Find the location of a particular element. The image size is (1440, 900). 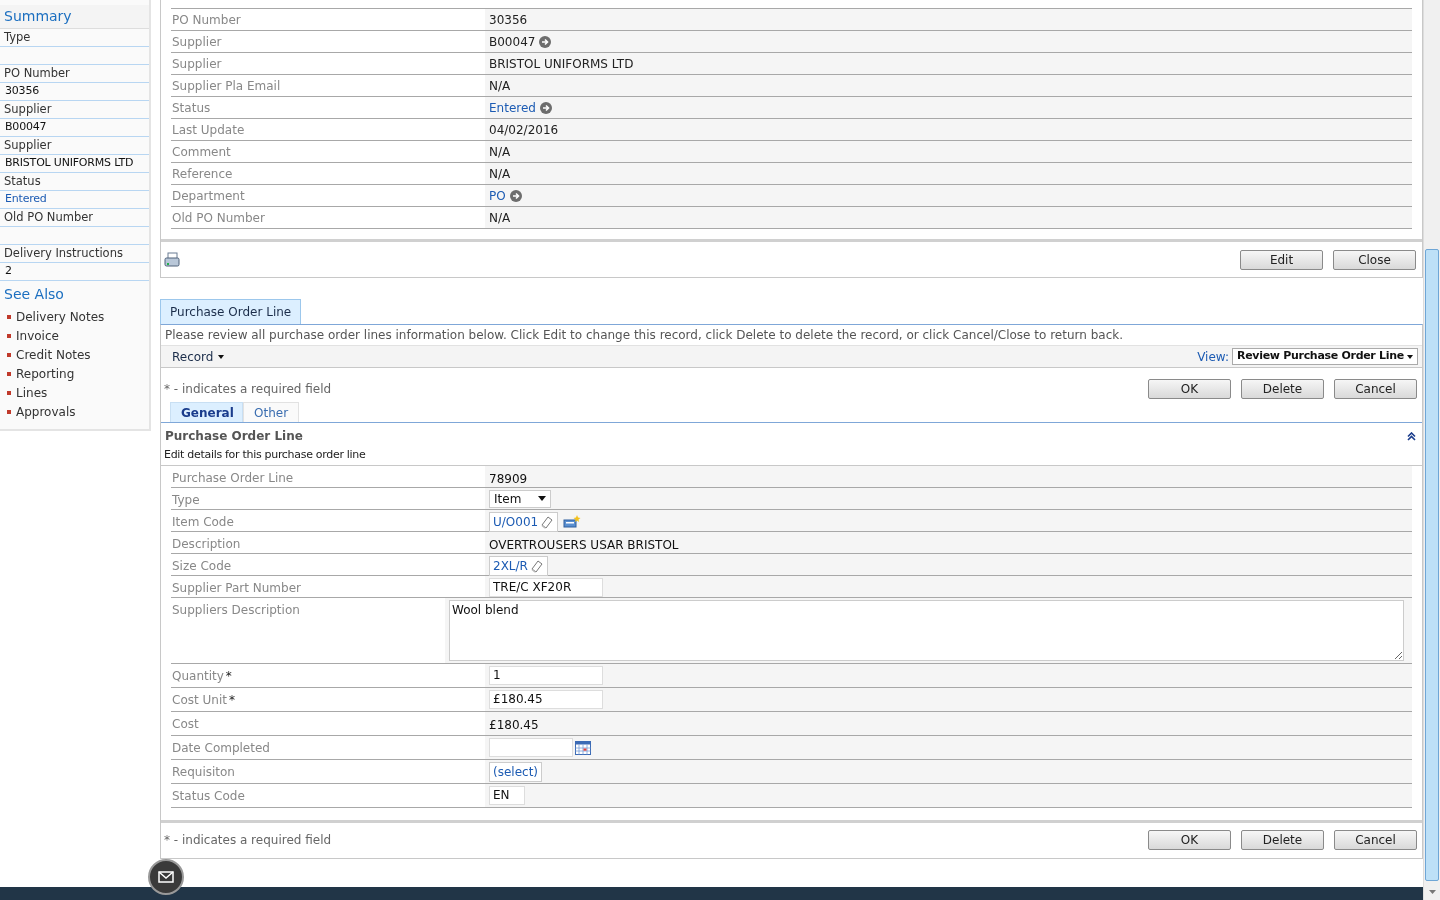

field-value: 78909 is located at coordinates (508, 478).